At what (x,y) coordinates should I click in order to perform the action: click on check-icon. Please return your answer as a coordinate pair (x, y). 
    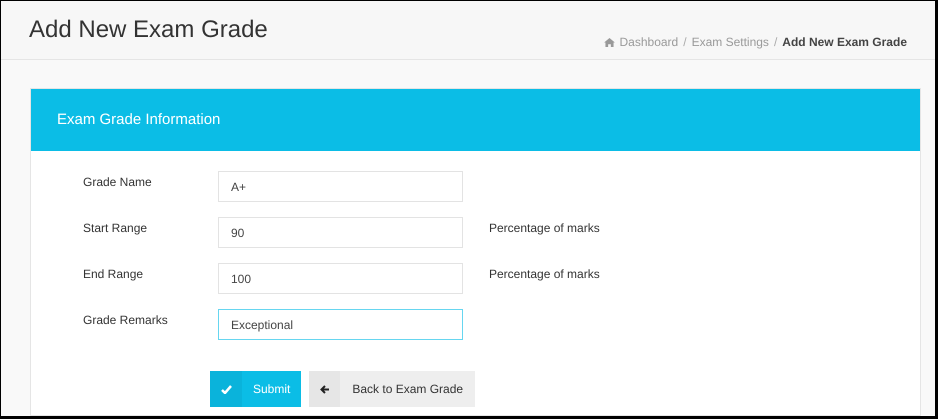
    Looking at the image, I should click on (226, 389).